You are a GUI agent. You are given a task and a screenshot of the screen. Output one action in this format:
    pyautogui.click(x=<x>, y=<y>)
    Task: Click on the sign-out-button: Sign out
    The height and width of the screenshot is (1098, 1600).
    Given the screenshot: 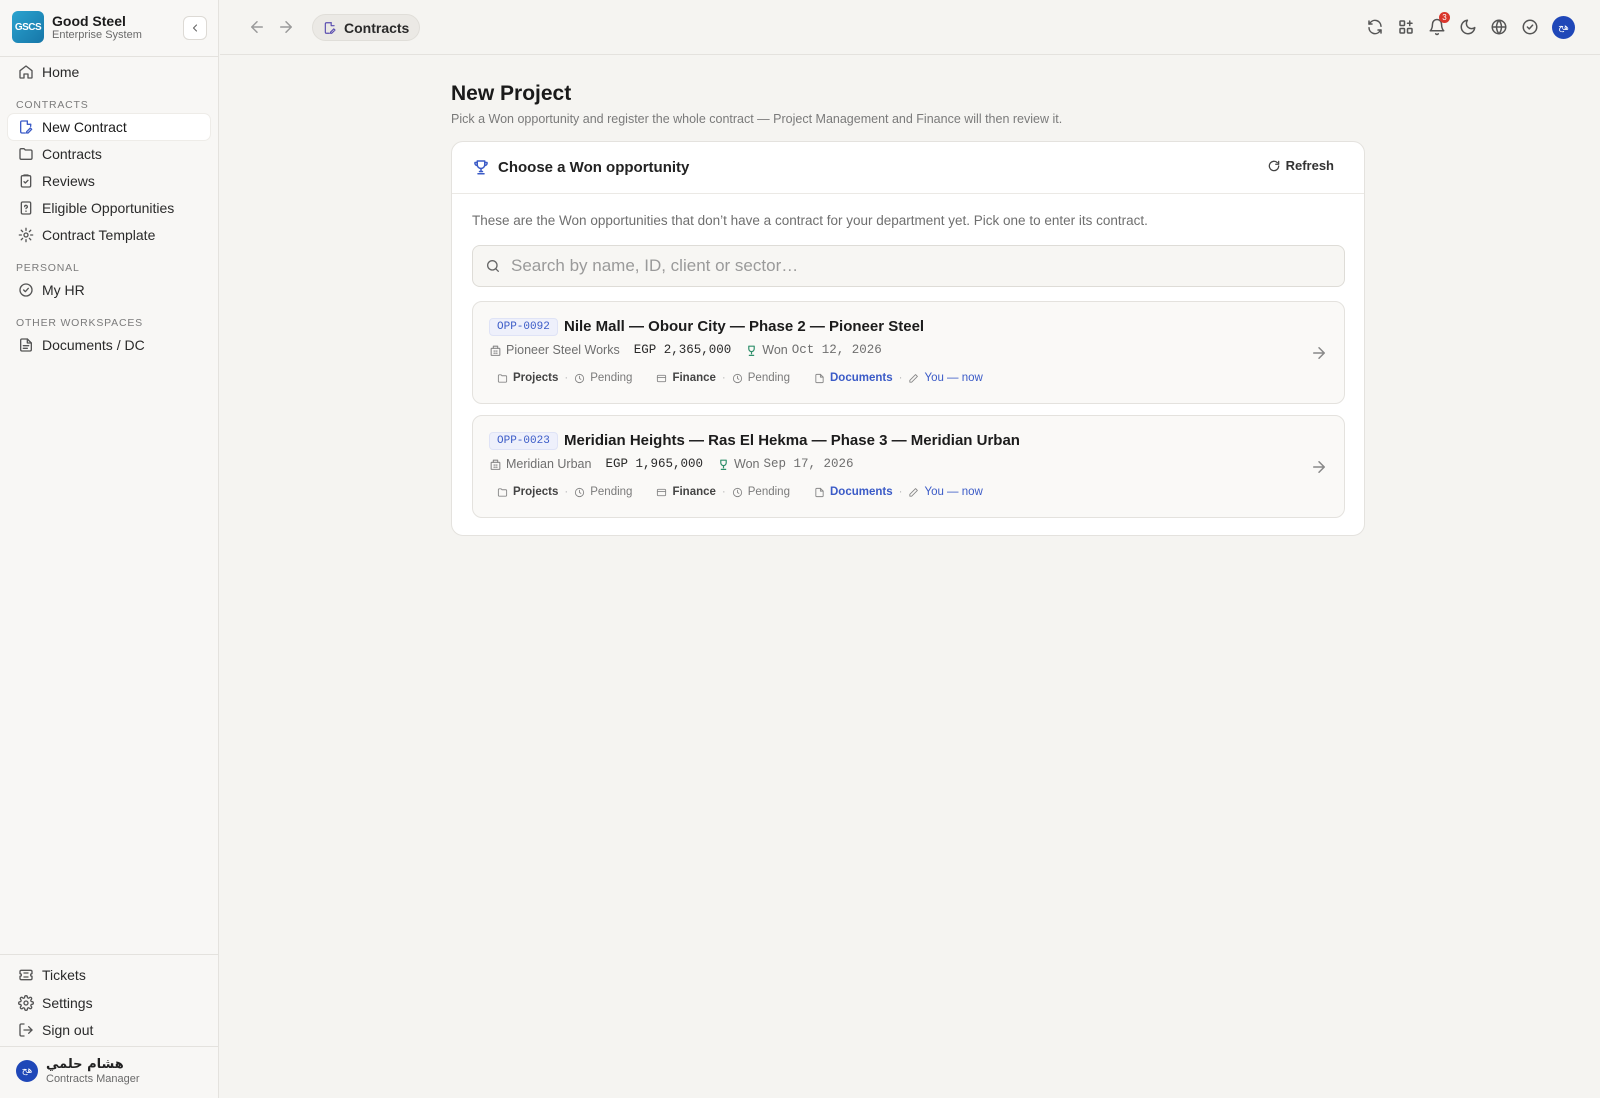 What is the action you would take?
    pyautogui.click(x=109, y=1030)
    